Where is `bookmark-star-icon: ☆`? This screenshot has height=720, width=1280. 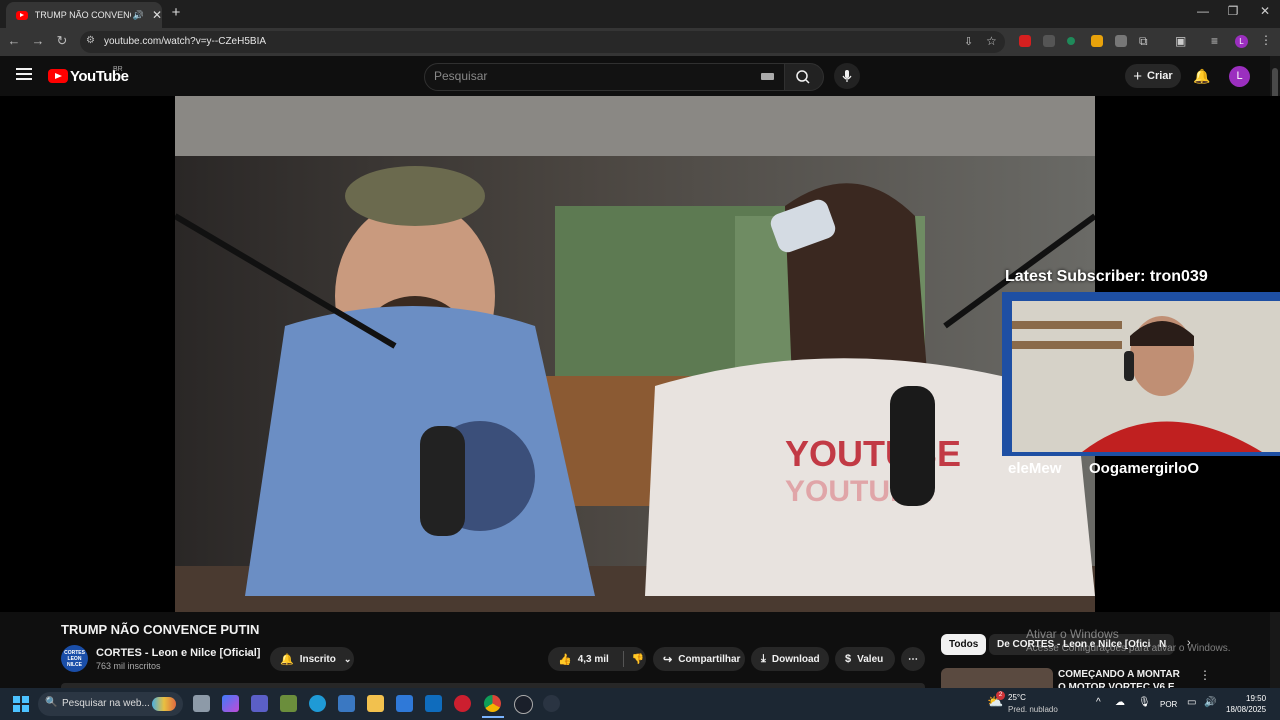
bookmark-star-icon: ☆ is located at coordinates (991, 41).